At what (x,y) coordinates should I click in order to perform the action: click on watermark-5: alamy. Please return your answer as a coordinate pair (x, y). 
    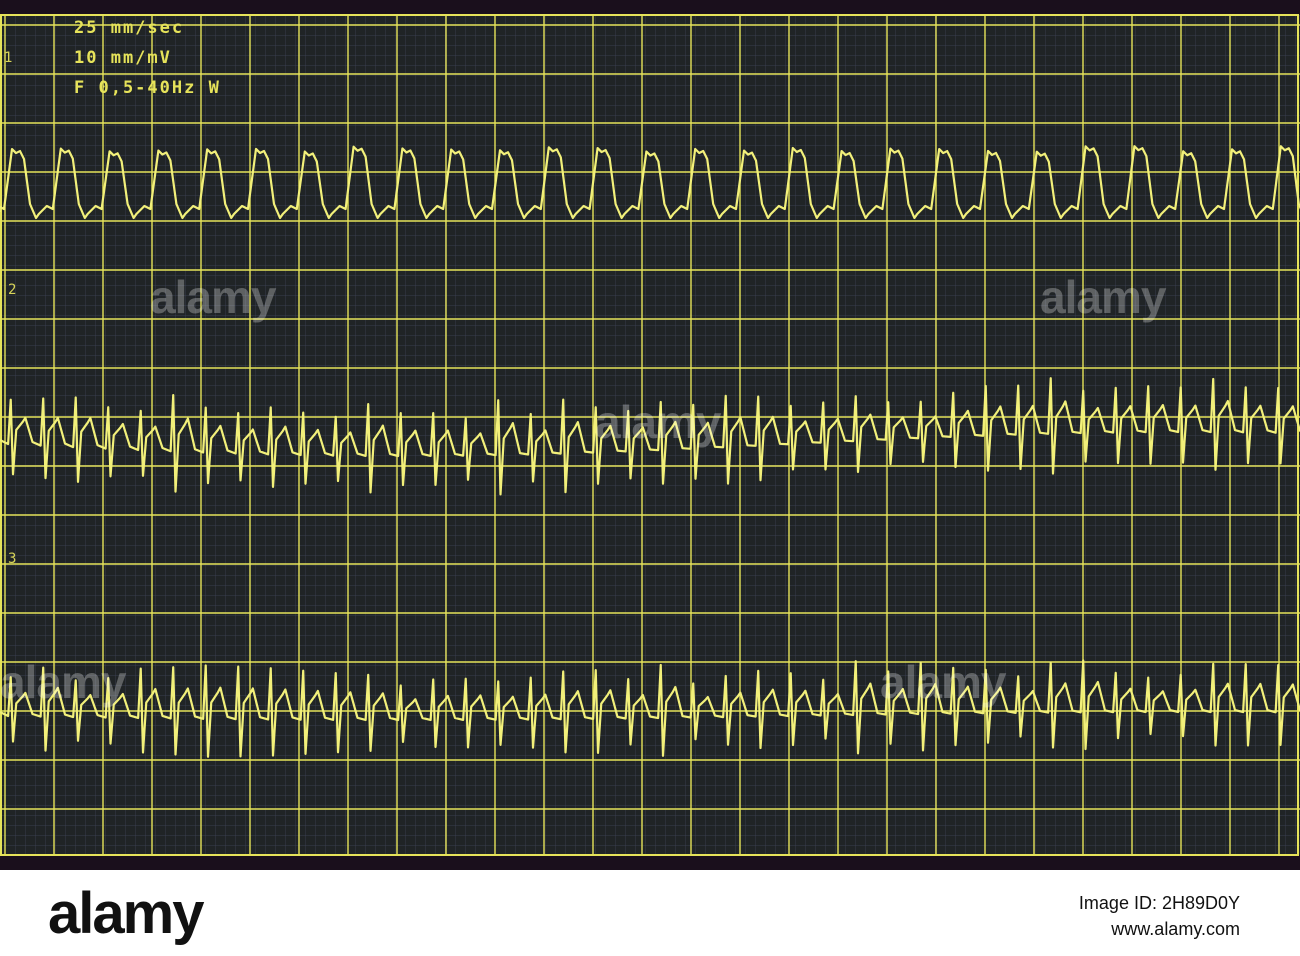
    Looking at the image, I should click on (943, 682).